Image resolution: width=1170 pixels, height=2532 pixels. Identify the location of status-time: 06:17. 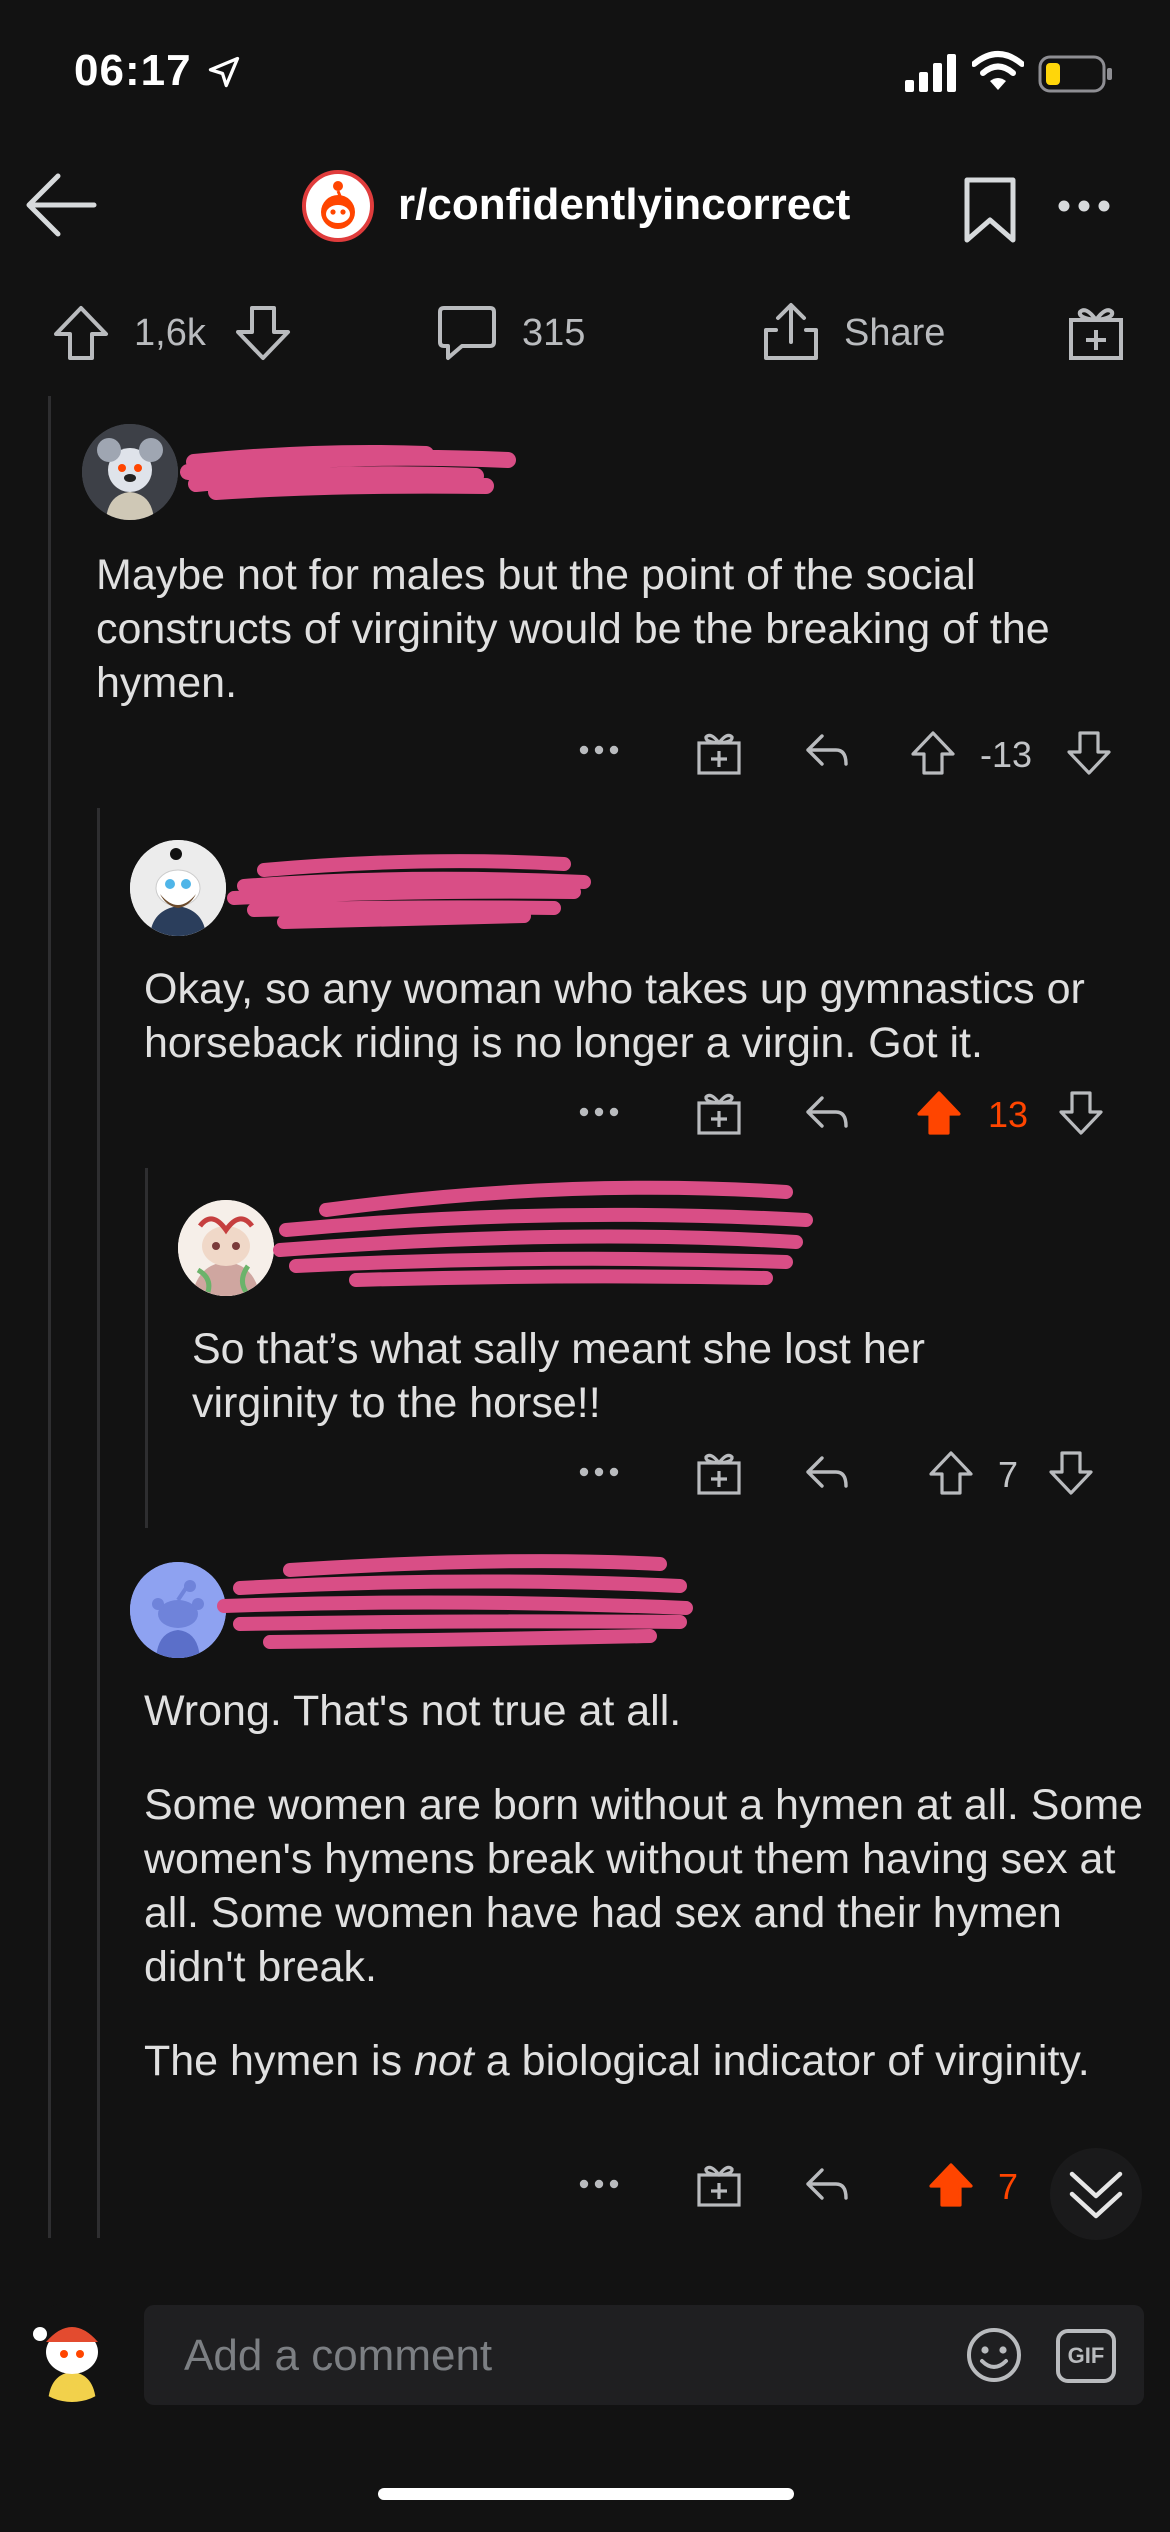
(133, 70).